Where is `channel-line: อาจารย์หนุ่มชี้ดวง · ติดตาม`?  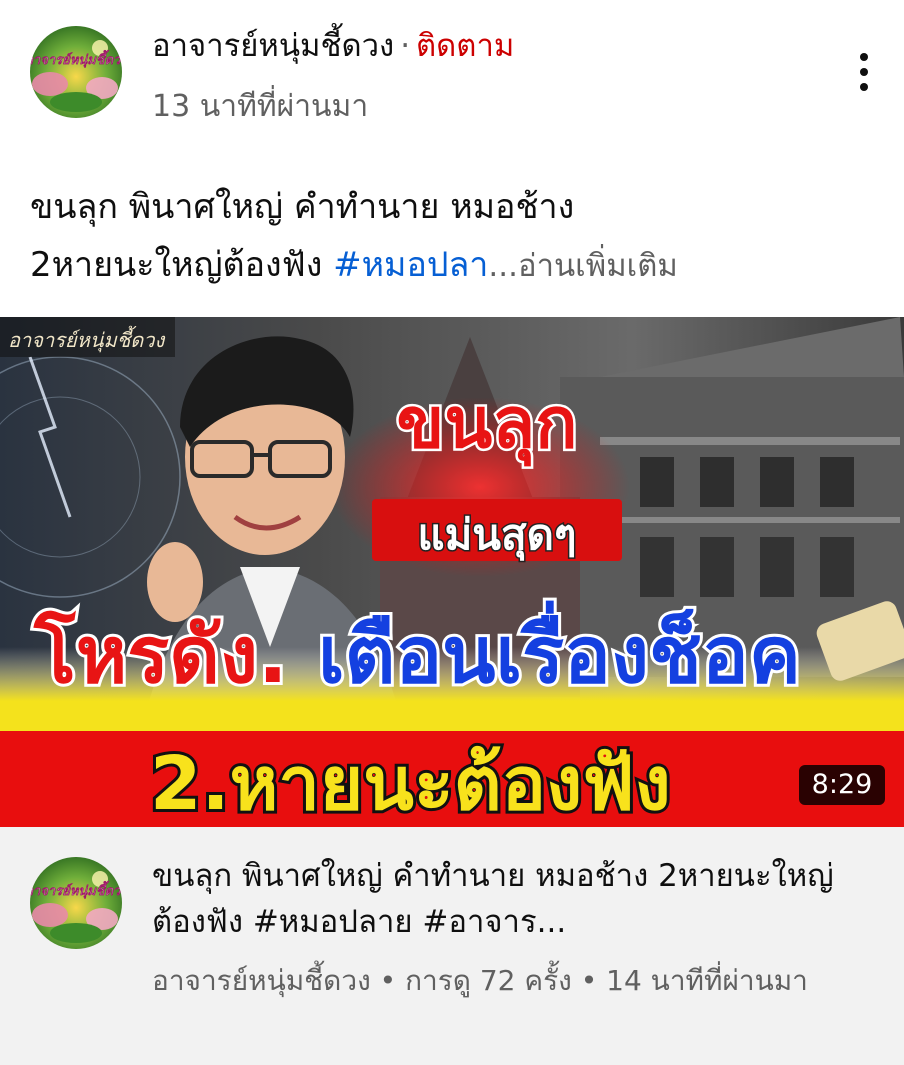
channel-line: อาจารย์หนุ่มชี้ดวง · ติดตาม is located at coordinates (333, 46).